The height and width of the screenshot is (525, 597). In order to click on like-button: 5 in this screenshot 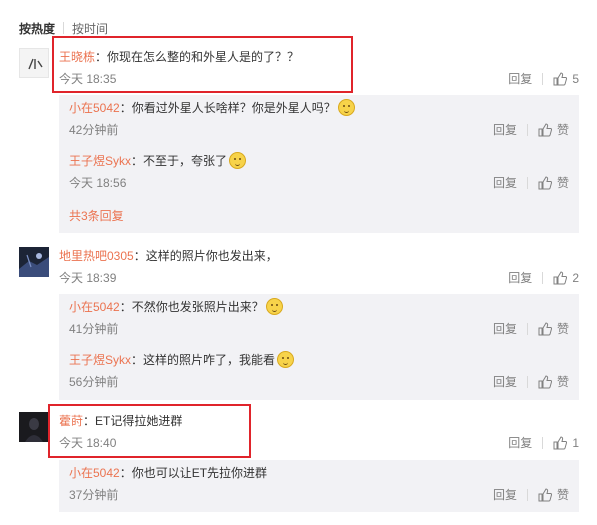, I will do `click(566, 79)`.